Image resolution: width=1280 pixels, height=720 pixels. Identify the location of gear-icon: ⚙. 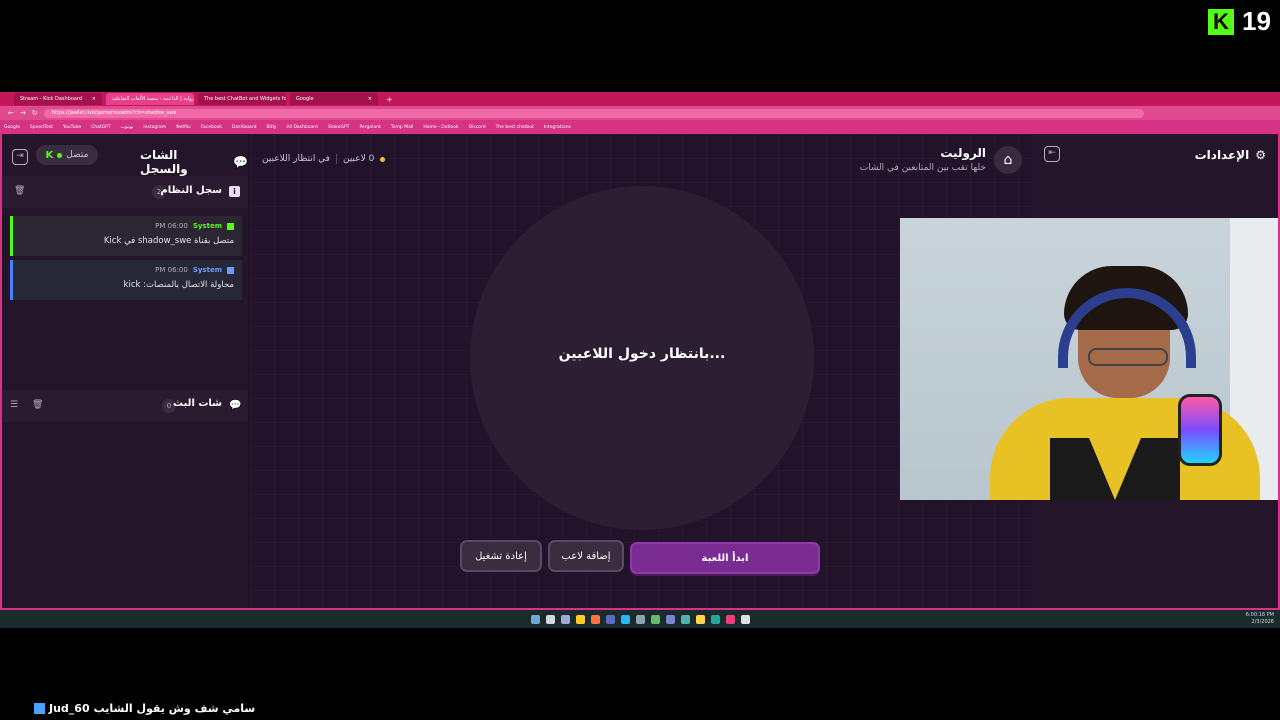
(1260, 155).